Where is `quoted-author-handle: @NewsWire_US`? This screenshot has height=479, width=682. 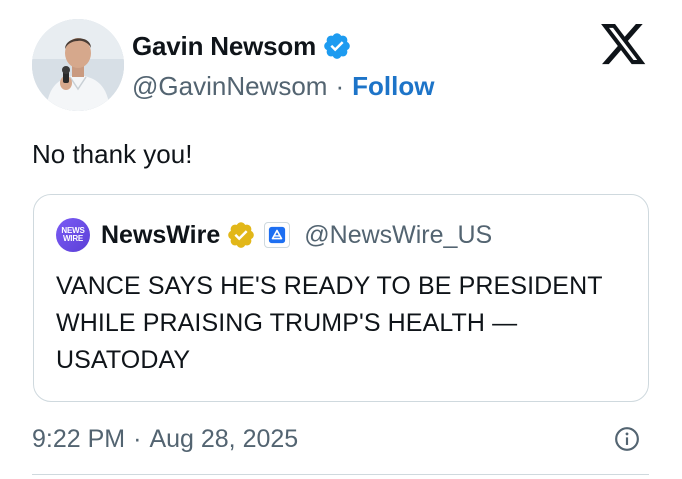
quoted-author-handle: @NewsWire_US is located at coordinates (398, 235).